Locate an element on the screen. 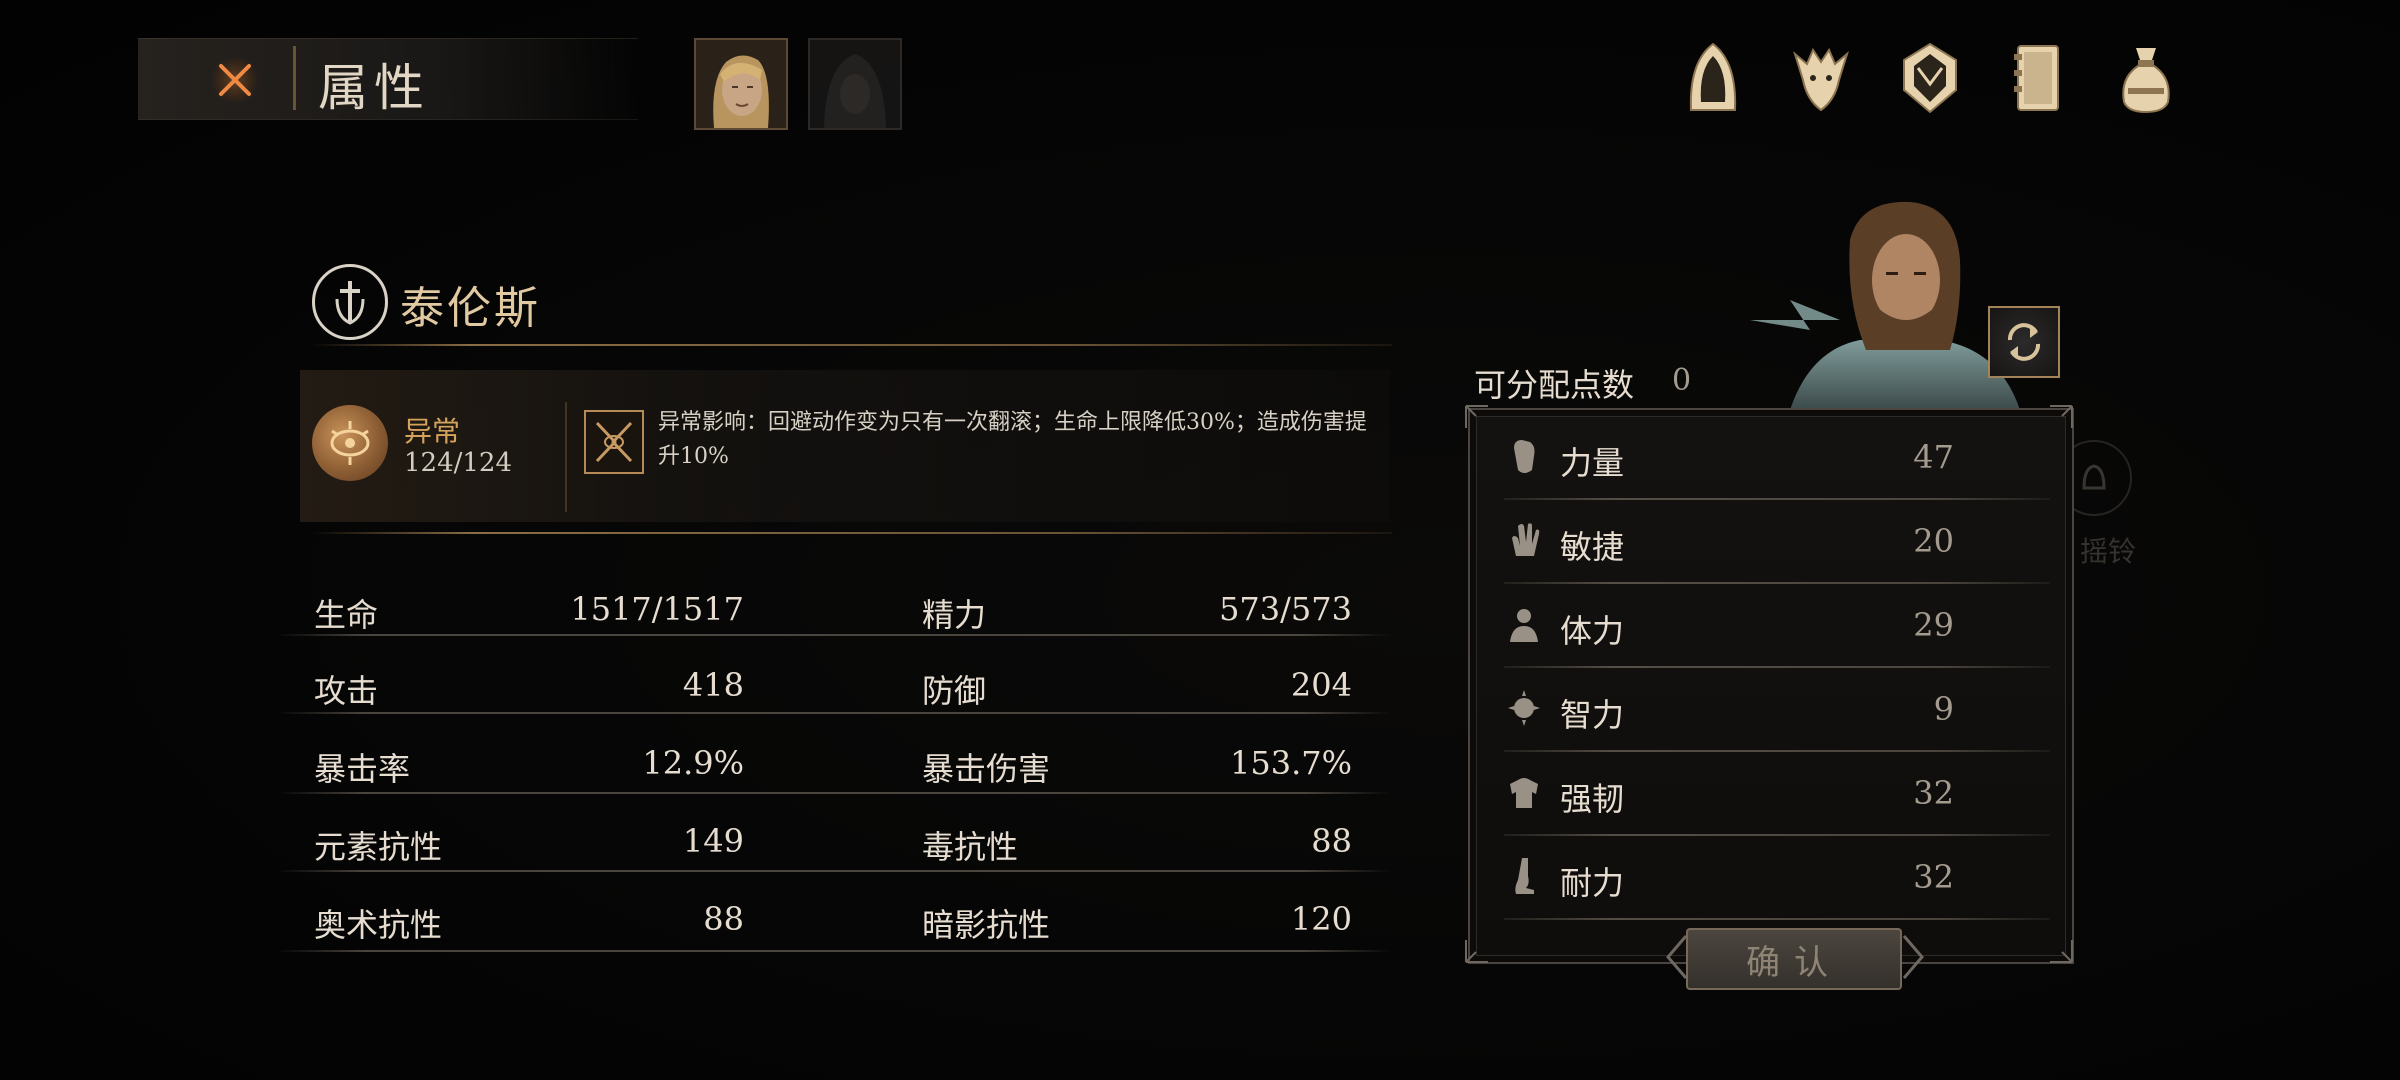 This screenshot has height=1080, width=2400. attribute-label: 敏捷 is located at coordinates (1592, 547).